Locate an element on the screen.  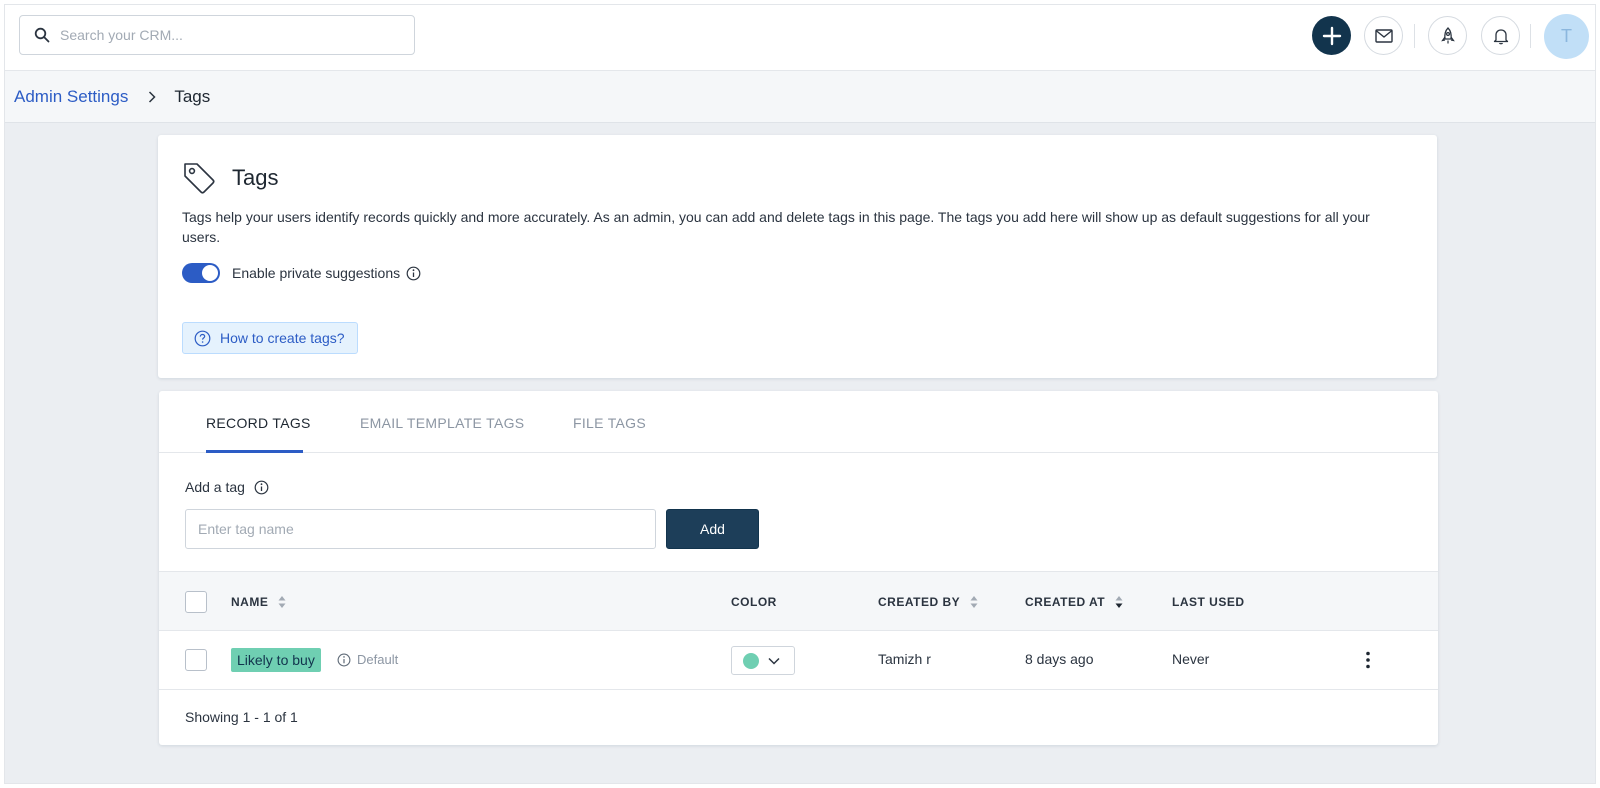
help-link-label: How to create tags? is located at coordinates (282, 338).